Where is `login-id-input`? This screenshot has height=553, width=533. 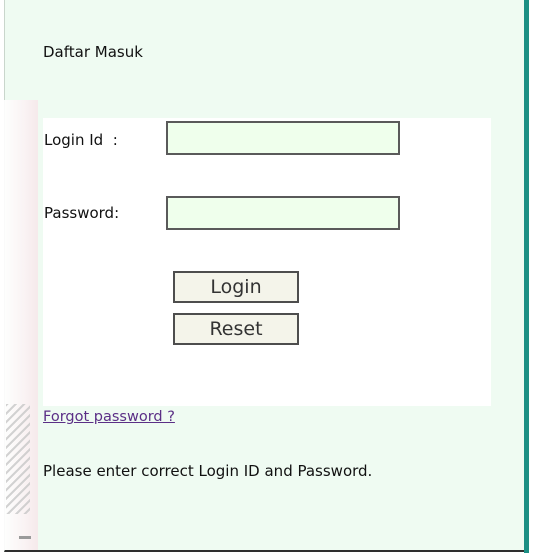
login-id-input is located at coordinates (283, 138).